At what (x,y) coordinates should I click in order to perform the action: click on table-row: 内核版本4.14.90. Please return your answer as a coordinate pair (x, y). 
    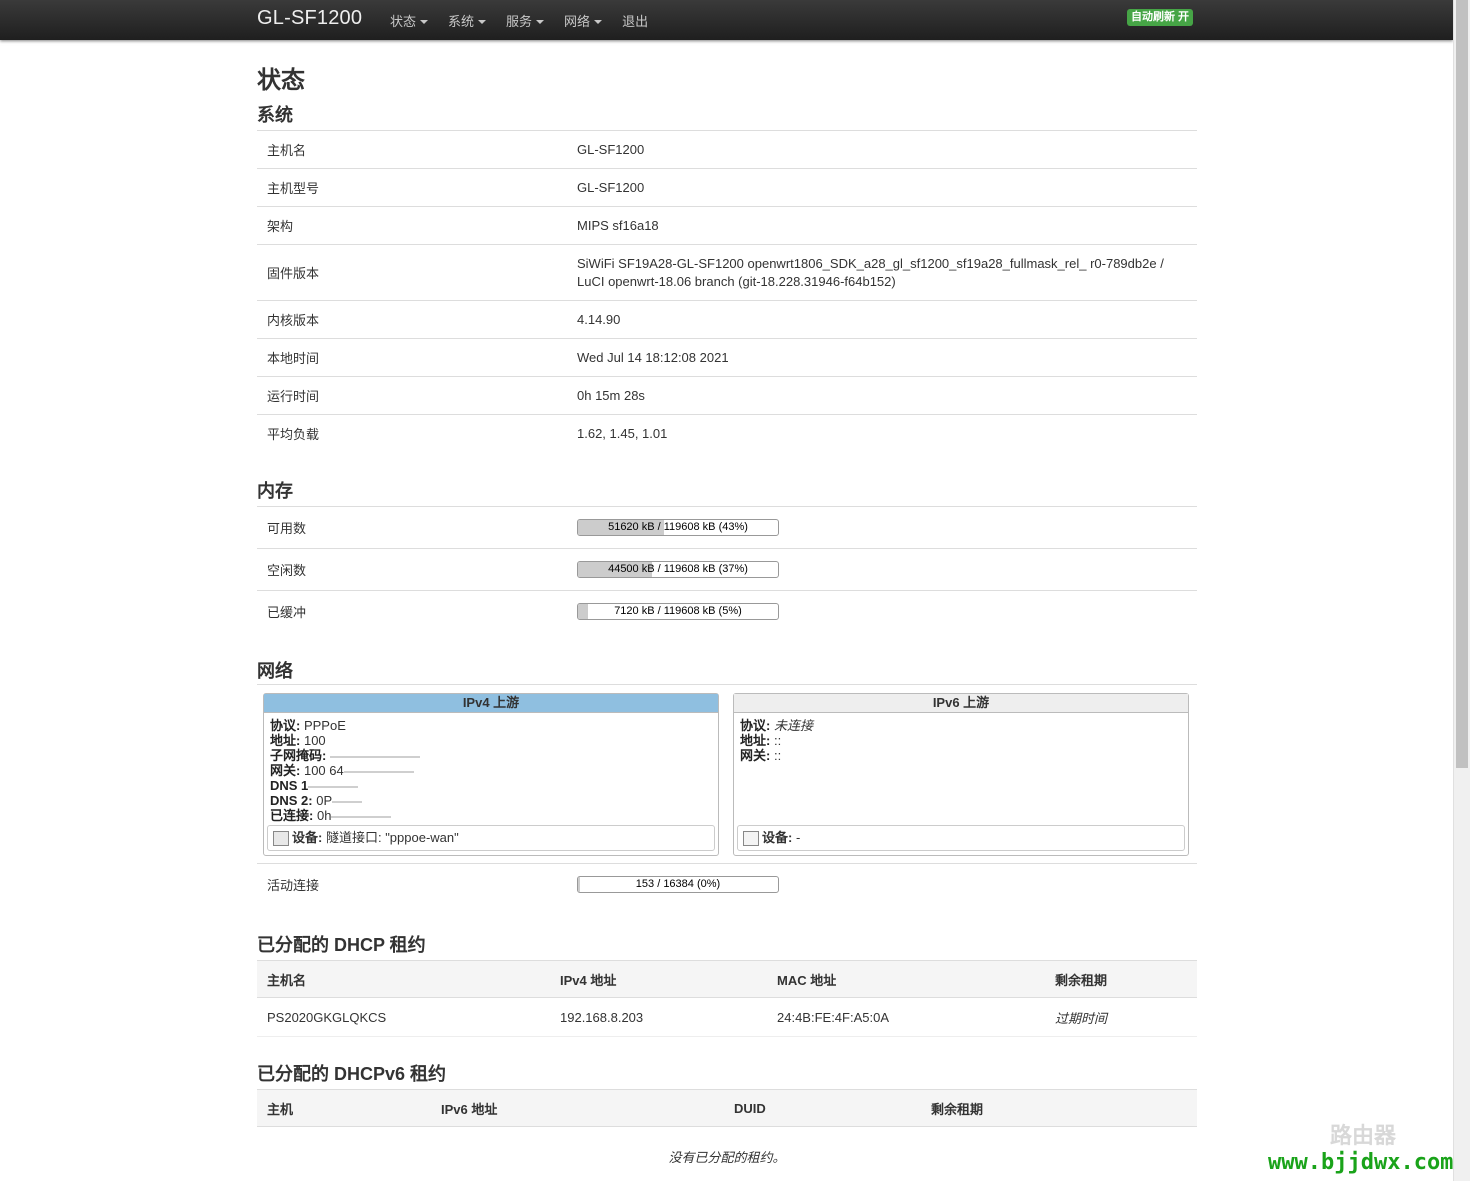
    Looking at the image, I should click on (727, 320).